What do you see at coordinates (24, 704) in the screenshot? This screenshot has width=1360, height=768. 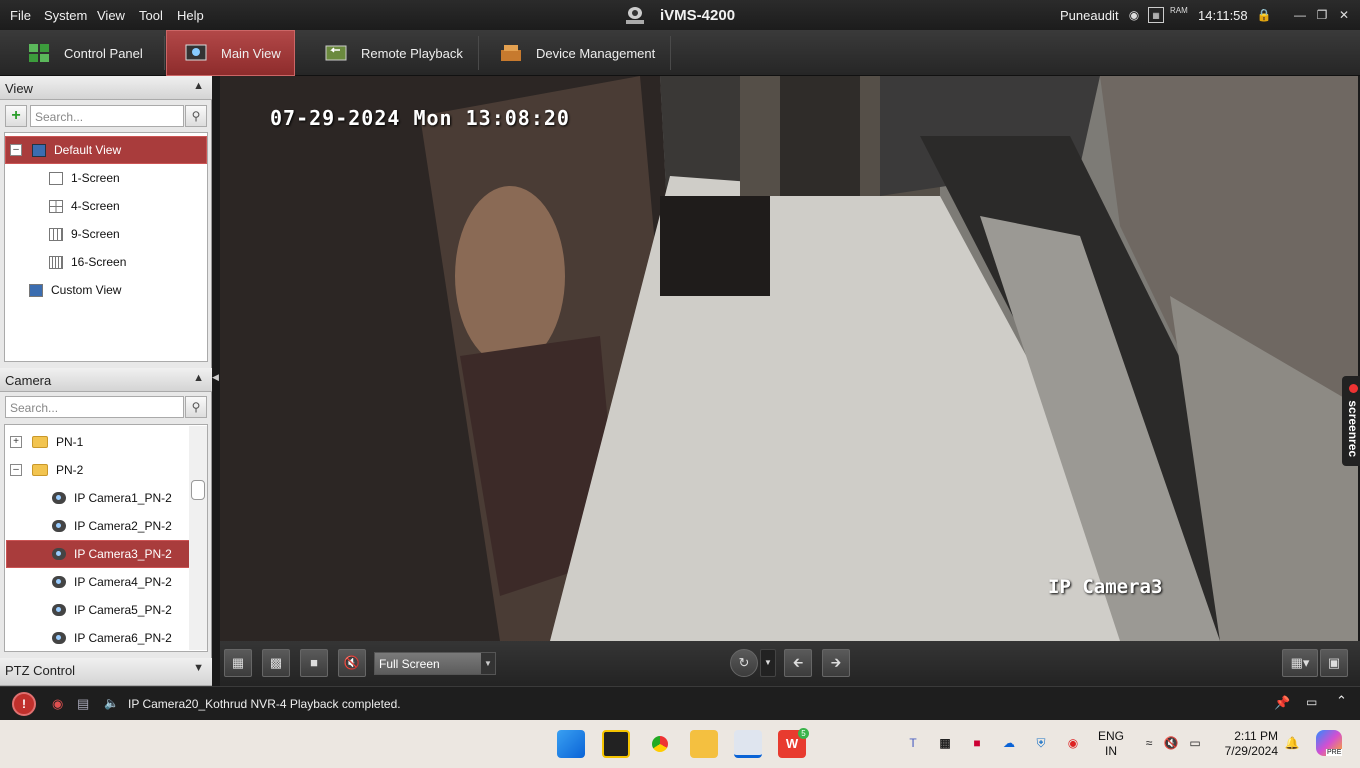 I see `alarm-icon: !` at bounding box center [24, 704].